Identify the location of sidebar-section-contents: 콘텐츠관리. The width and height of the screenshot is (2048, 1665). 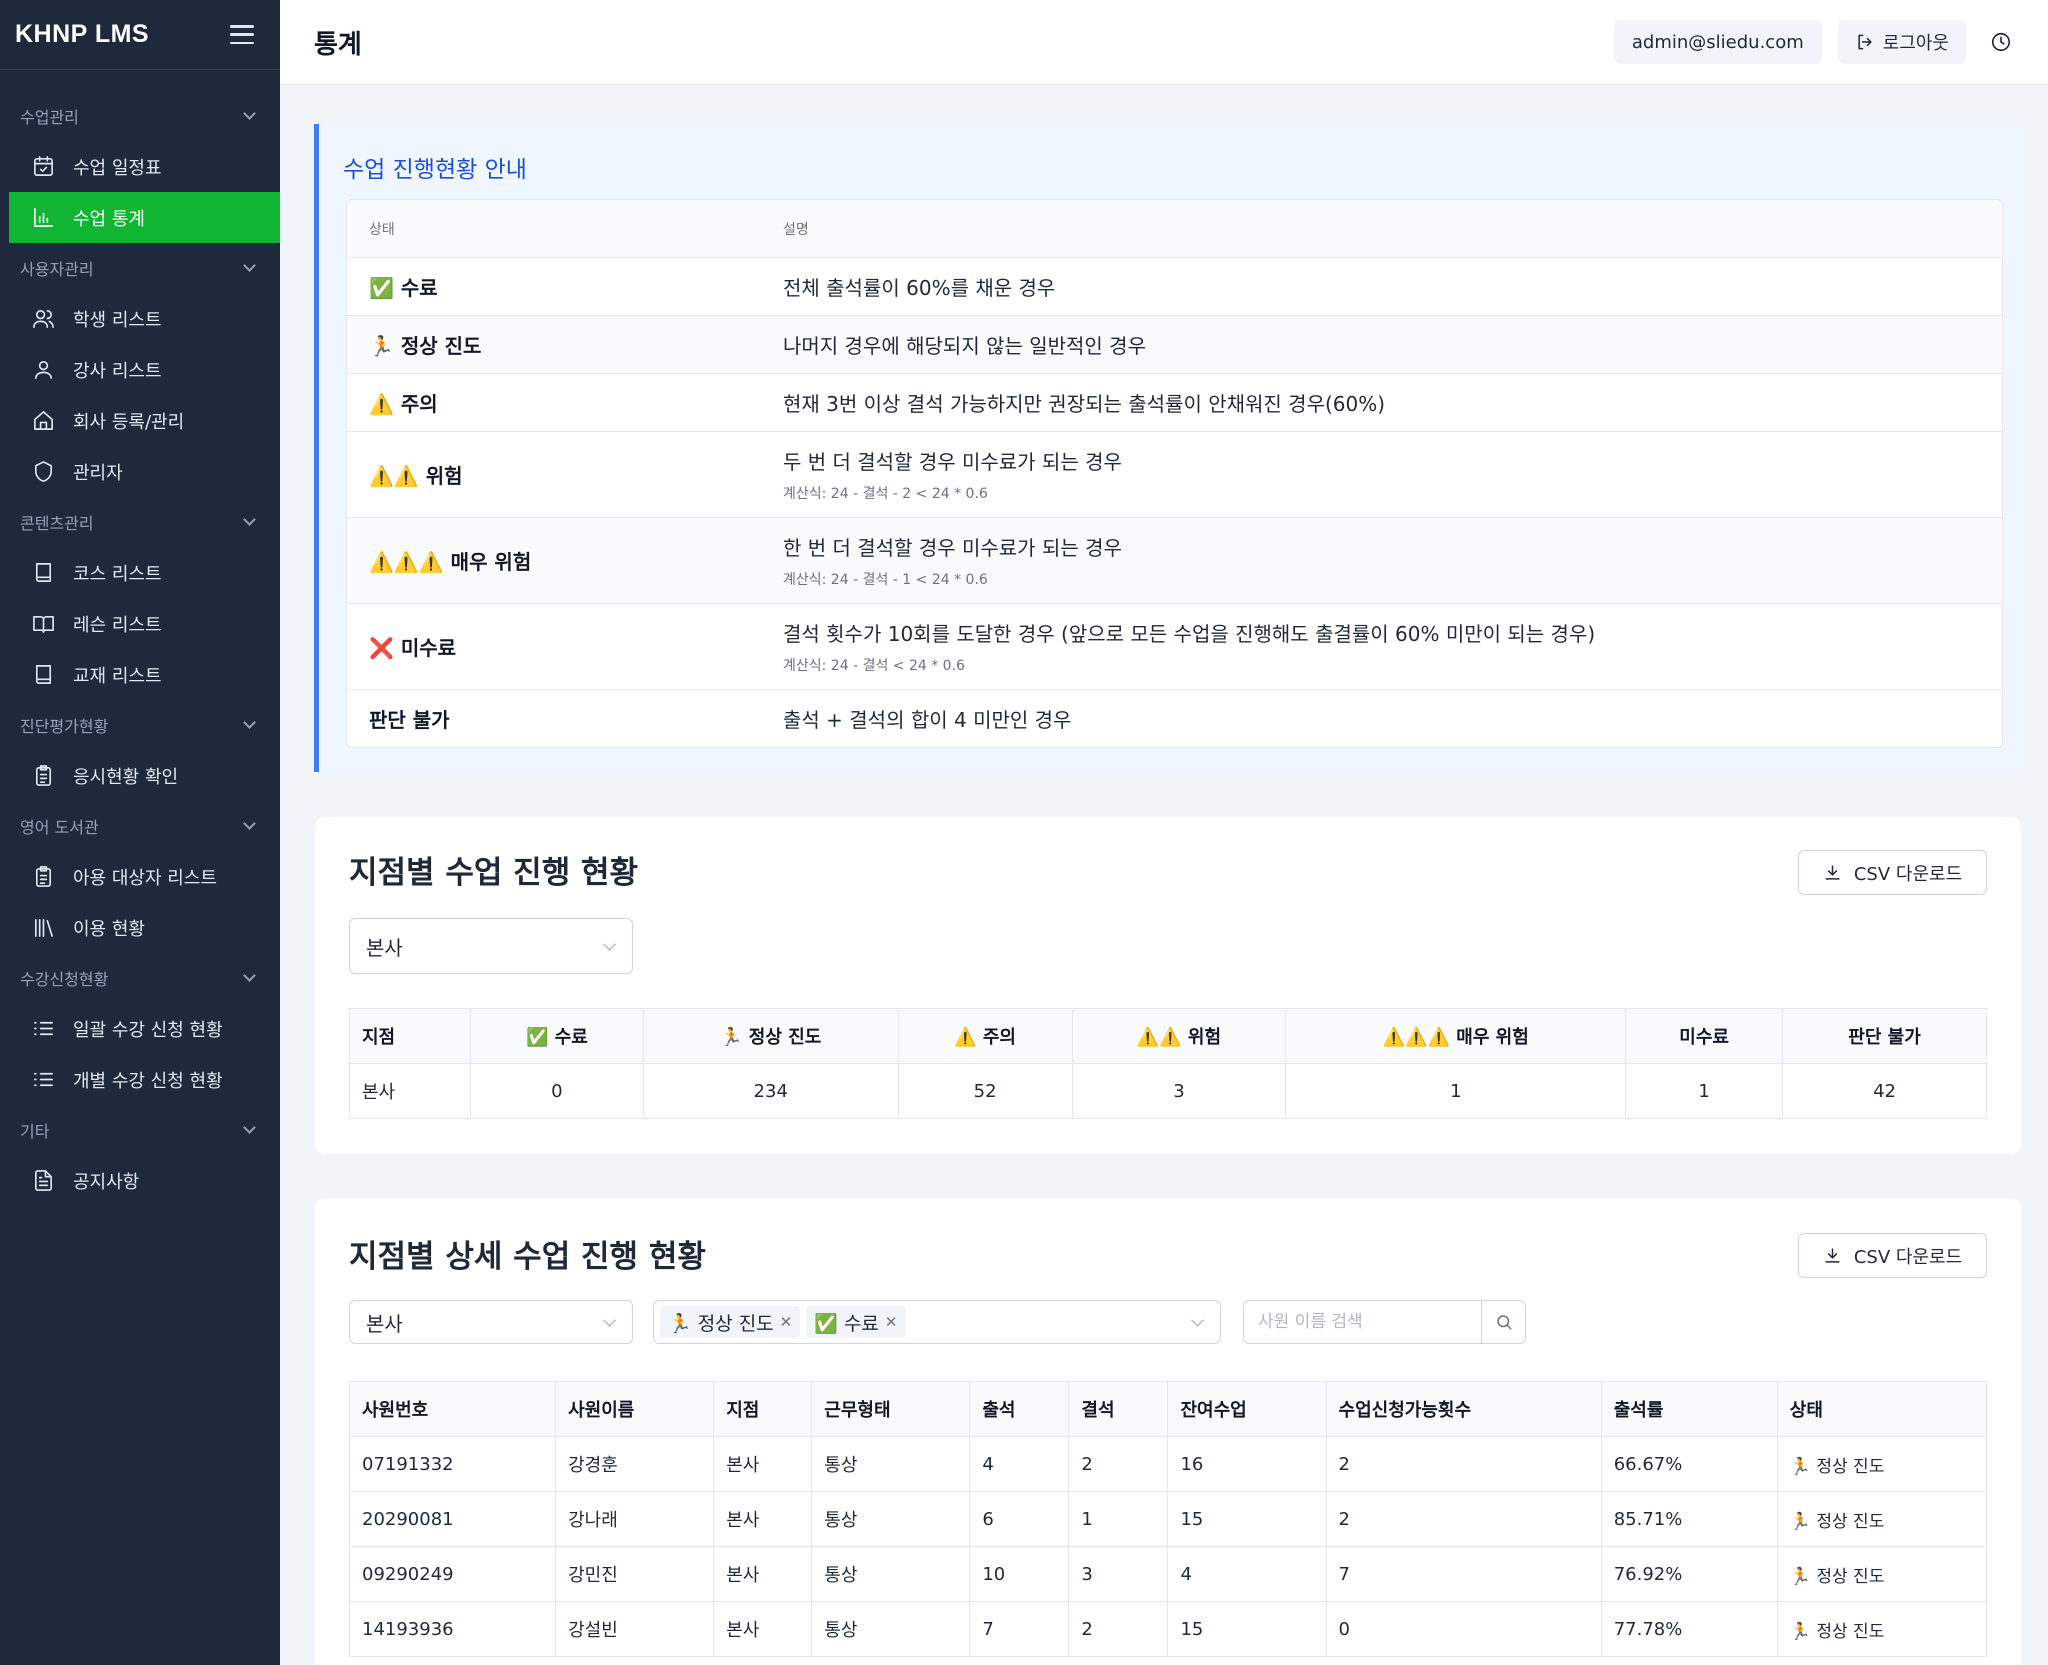
(140, 522).